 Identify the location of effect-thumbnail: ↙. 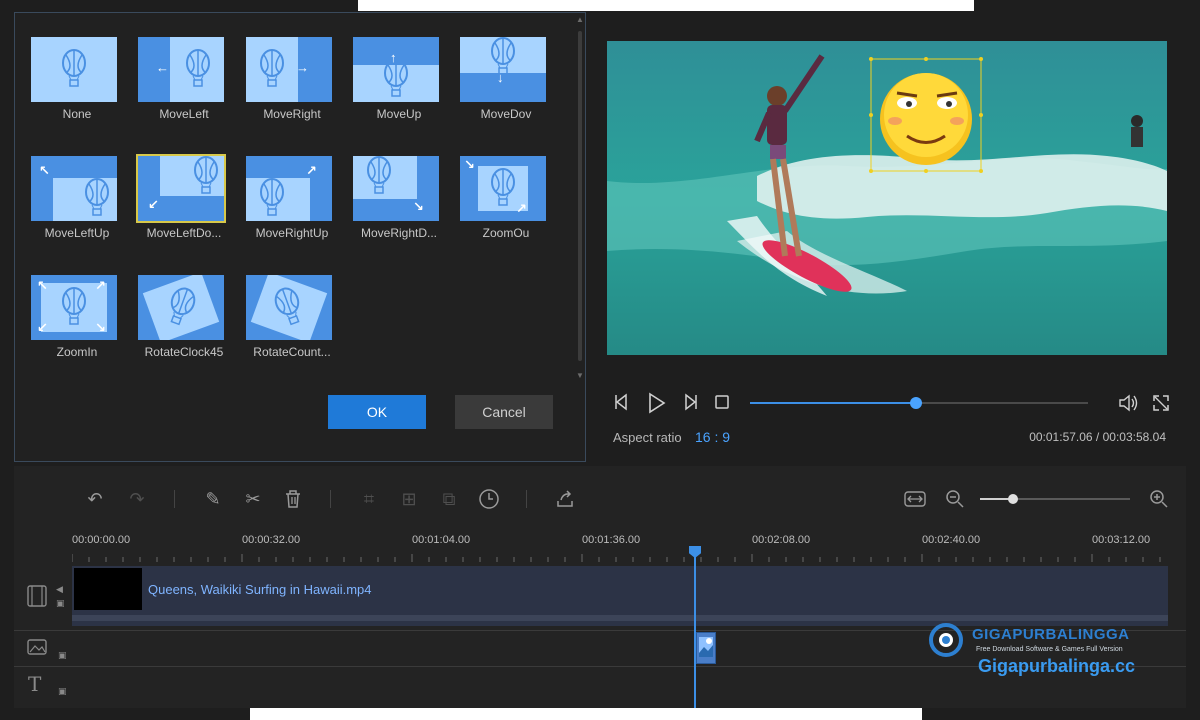
(181, 188).